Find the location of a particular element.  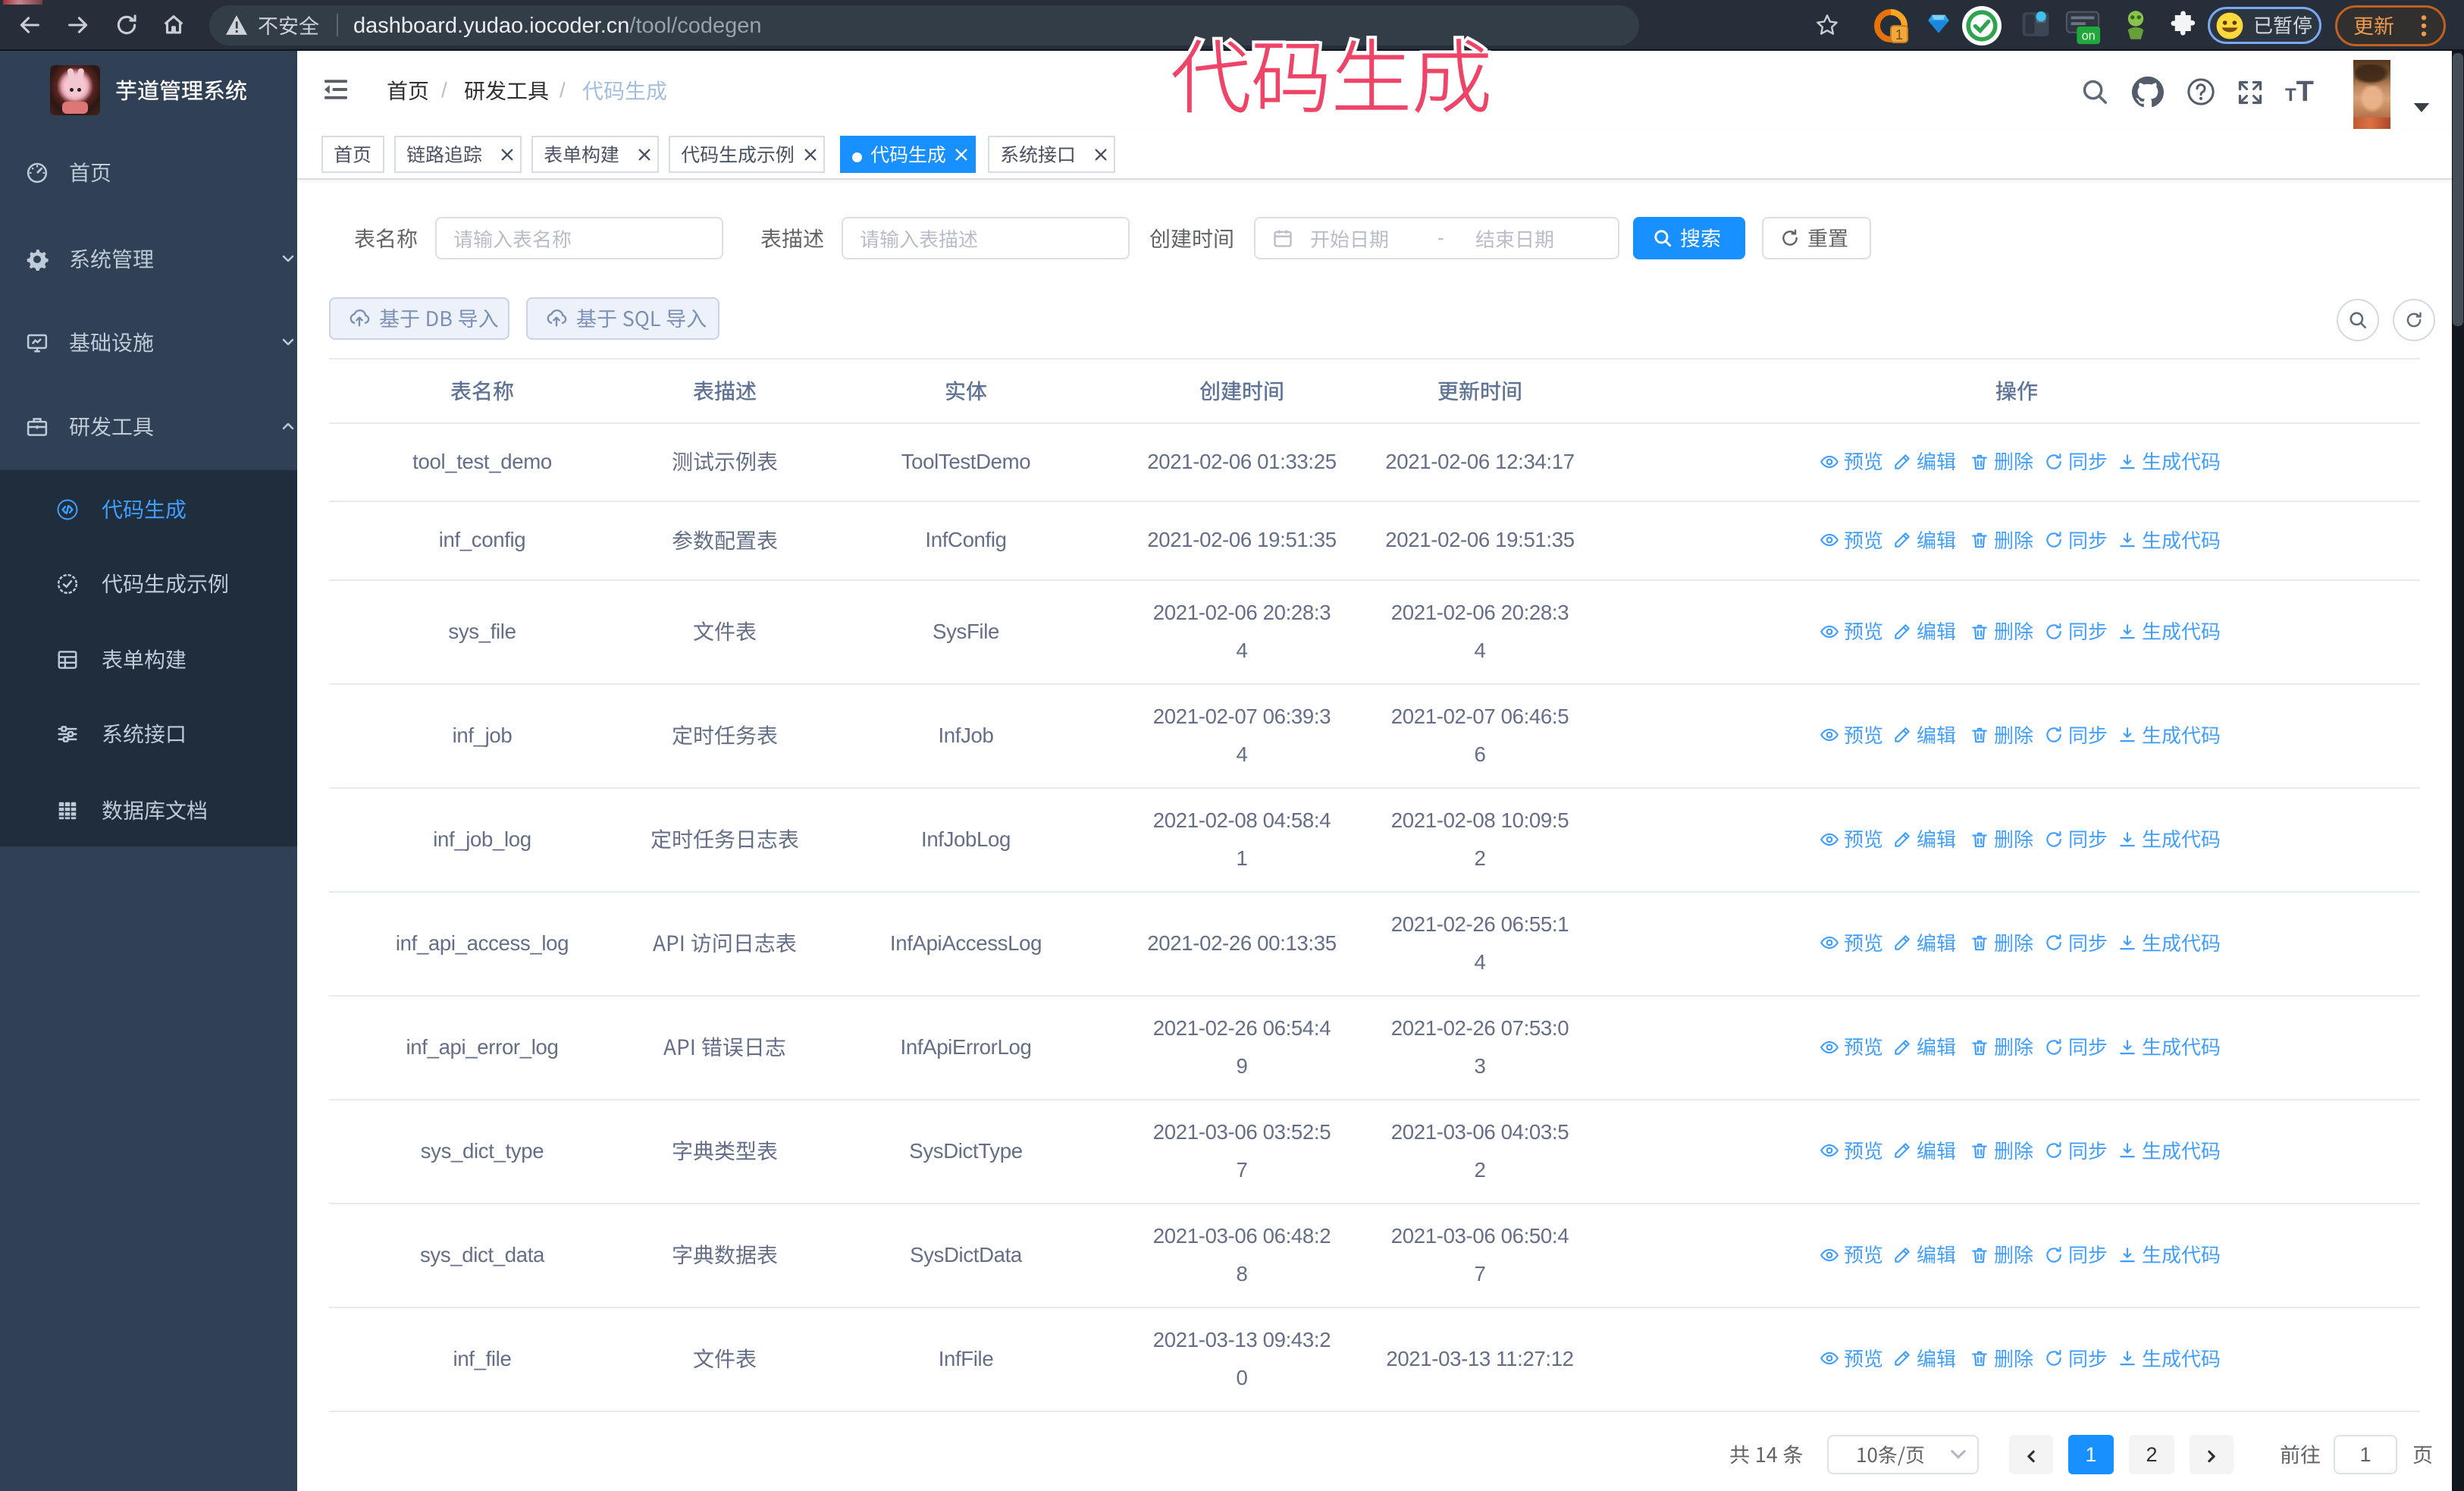

svg-text: 1 is located at coordinates (1899, 34).